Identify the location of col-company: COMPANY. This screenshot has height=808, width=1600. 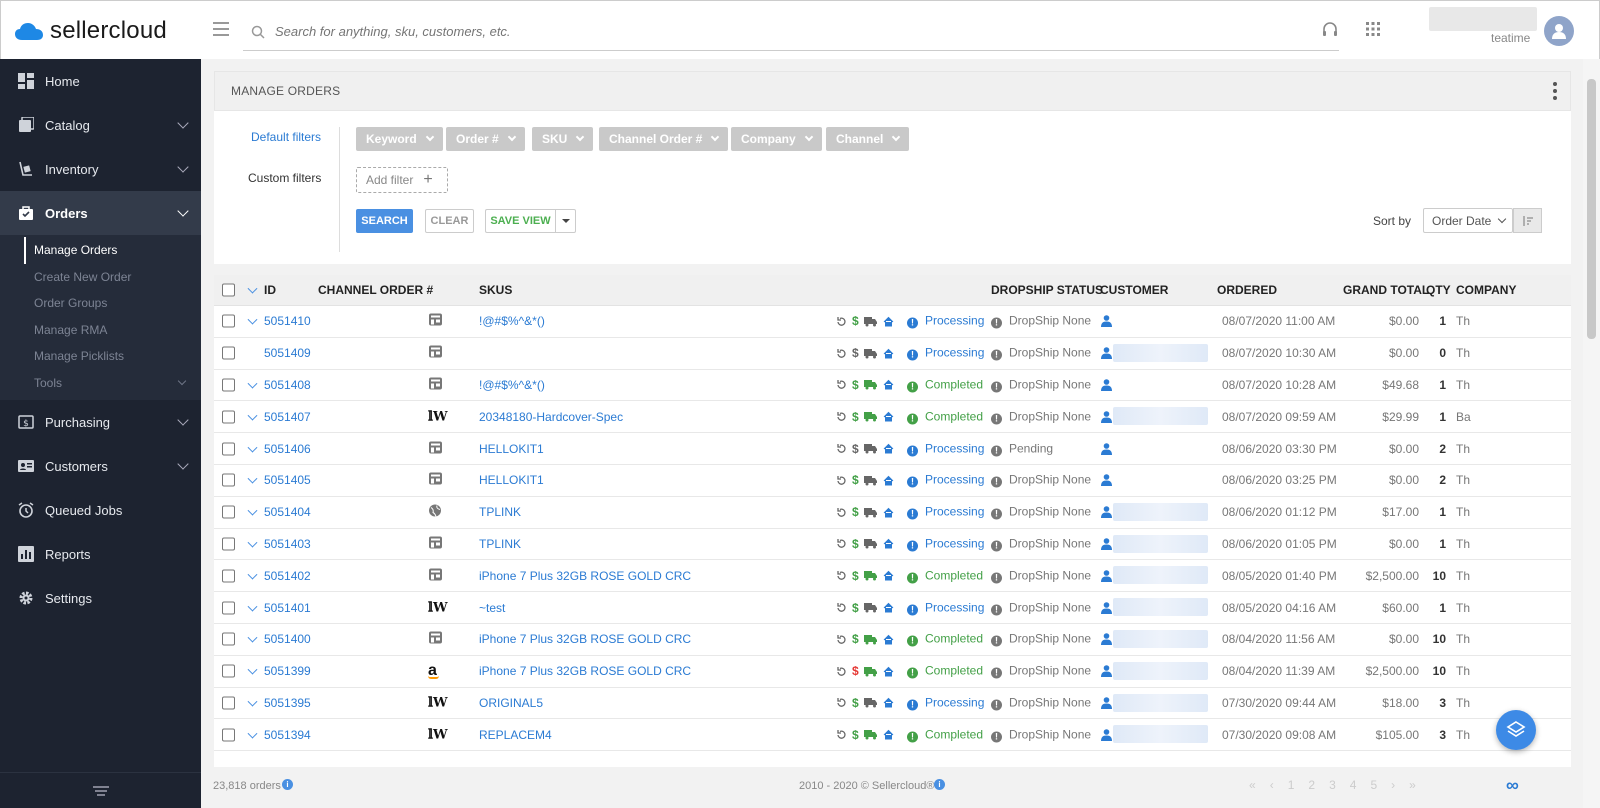
(1486, 290).